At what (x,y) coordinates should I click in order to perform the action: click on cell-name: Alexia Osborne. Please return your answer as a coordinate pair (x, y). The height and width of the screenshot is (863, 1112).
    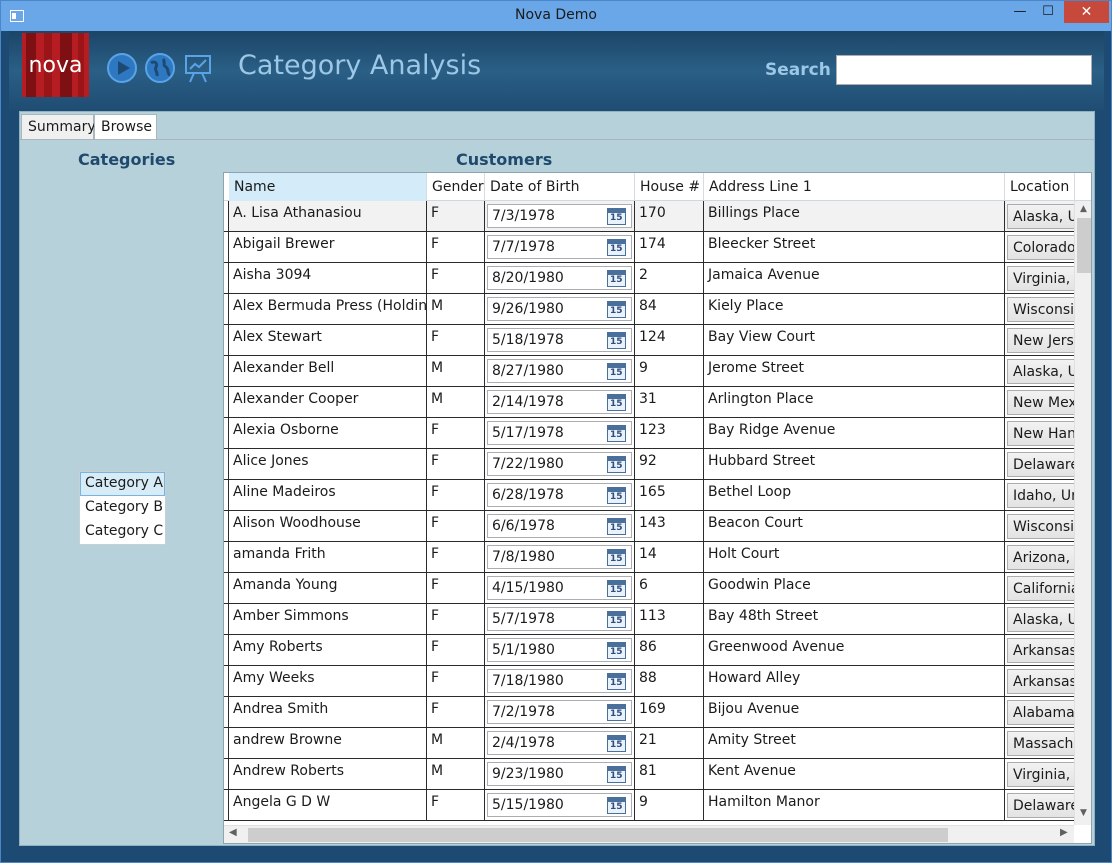
    Looking at the image, I should click on (328, 433).